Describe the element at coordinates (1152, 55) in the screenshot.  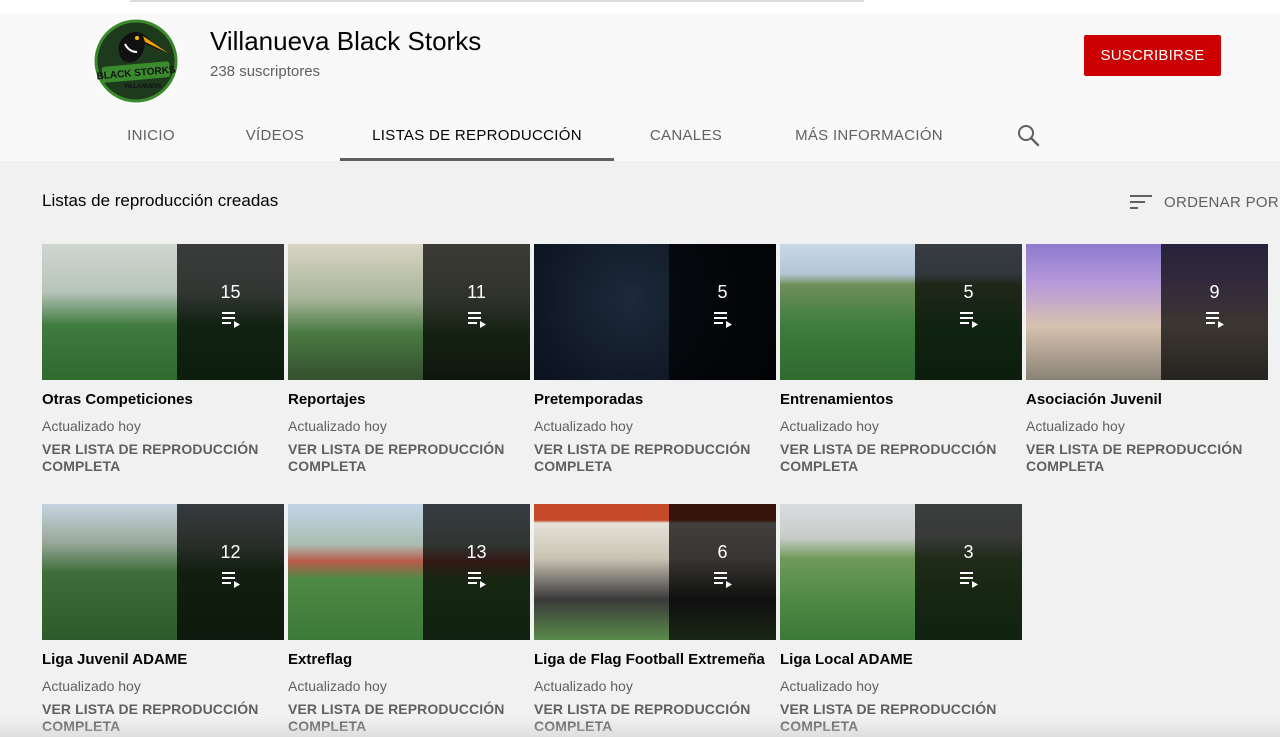
I see `subscribe-button: SUSCRIBIRSE` at that location.